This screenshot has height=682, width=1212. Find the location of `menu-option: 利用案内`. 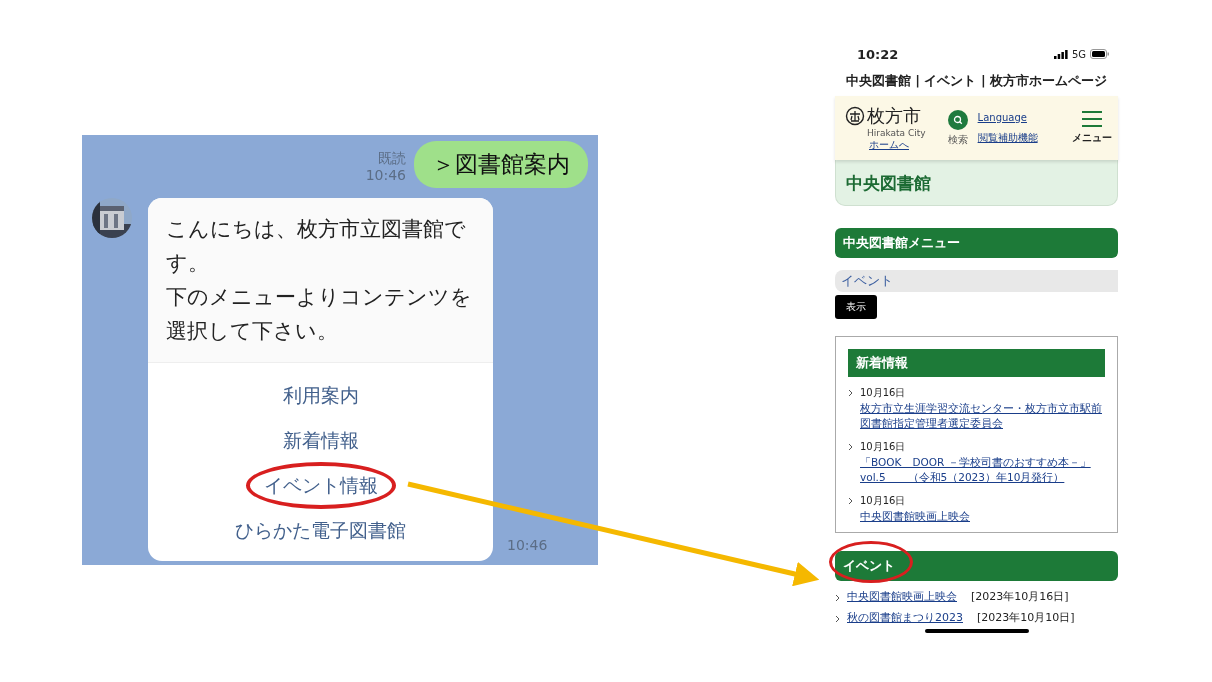

menu-option: 利用案内 is located at coordinates (320, 395).